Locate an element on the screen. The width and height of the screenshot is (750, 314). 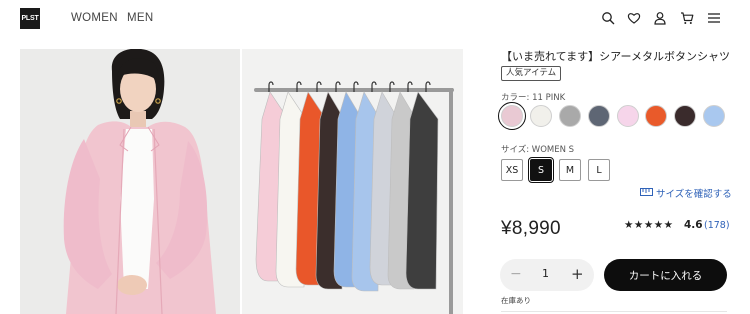
user-icon is located at coordinates (660, 18).